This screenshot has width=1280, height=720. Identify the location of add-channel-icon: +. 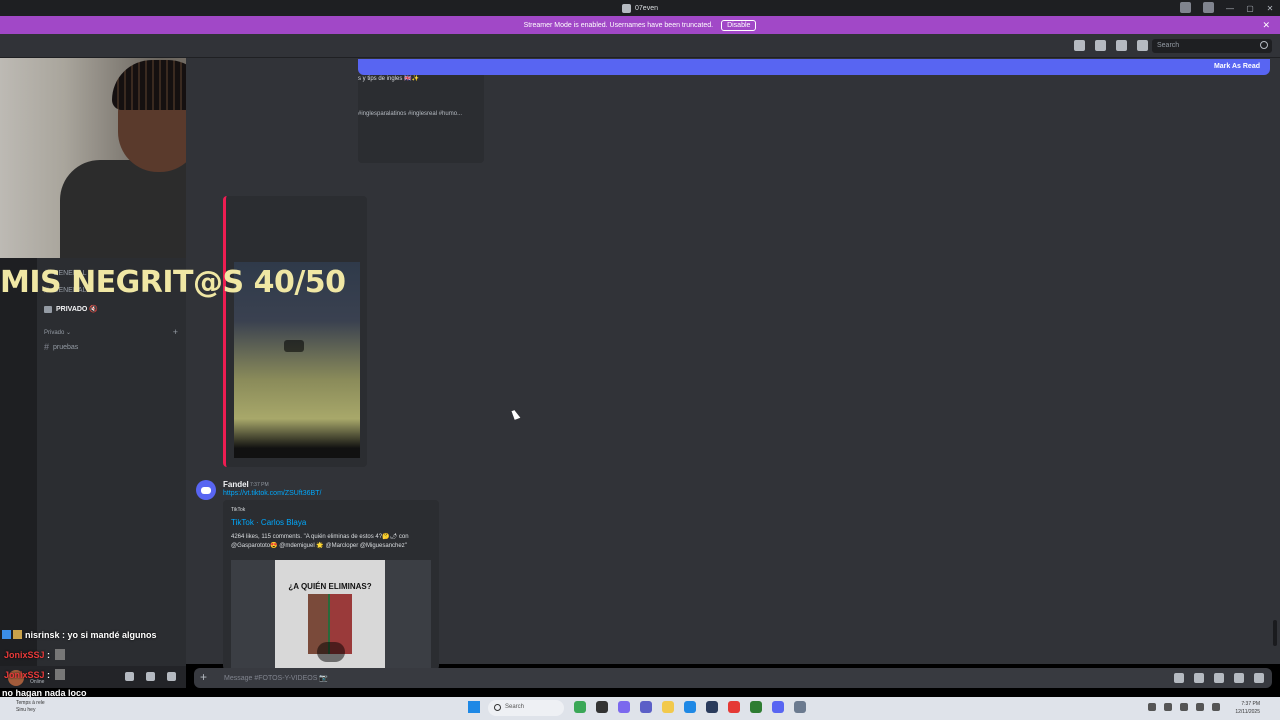
(175, 332).